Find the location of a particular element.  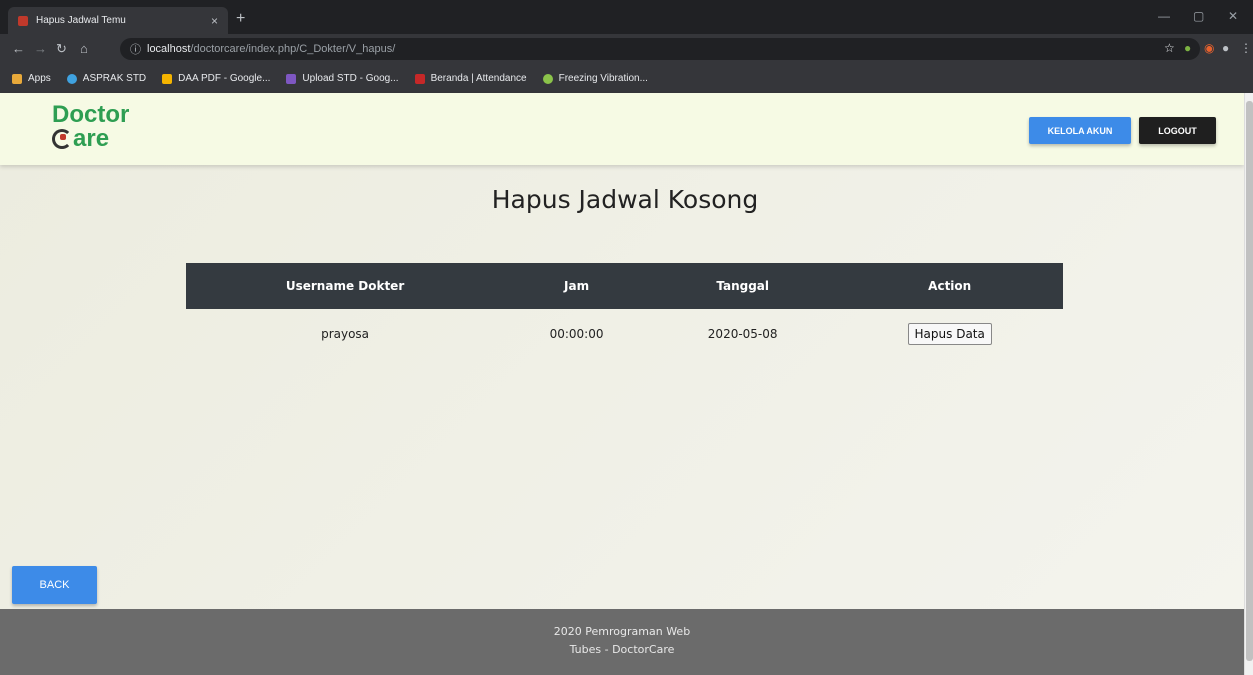

cell-jam: 00:00:00 is located at coordinates (576, 334).